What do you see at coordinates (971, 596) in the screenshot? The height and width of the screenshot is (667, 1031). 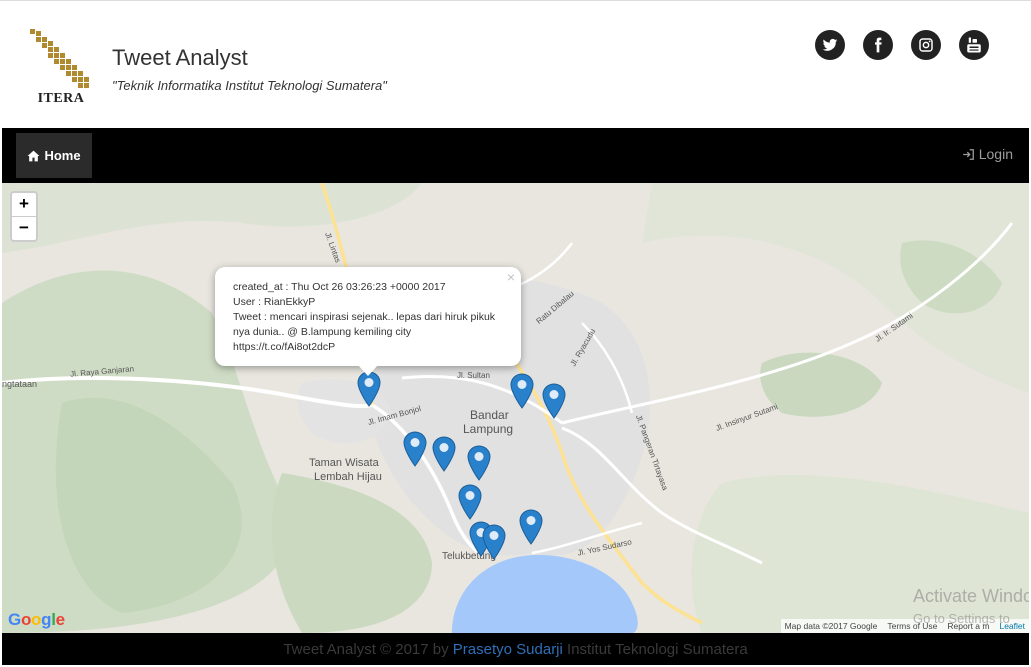 I see `activate-windows-title: Activate Windows` at bounding box center [971, 596].